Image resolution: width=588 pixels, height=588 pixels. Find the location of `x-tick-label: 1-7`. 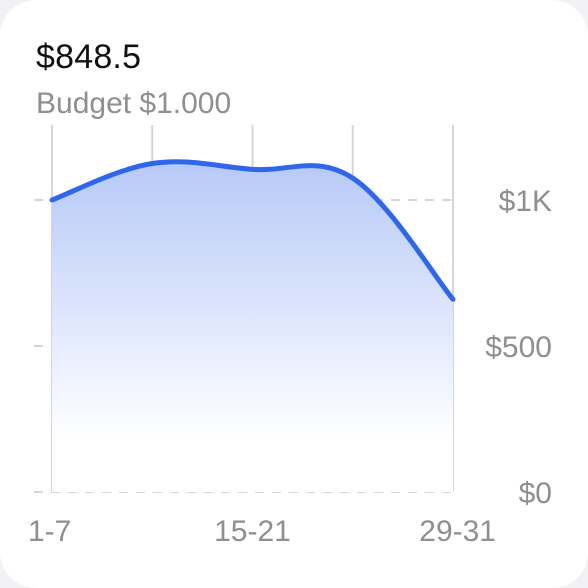

x-tick-label: 1-7 is located at coordinates (49, 531).